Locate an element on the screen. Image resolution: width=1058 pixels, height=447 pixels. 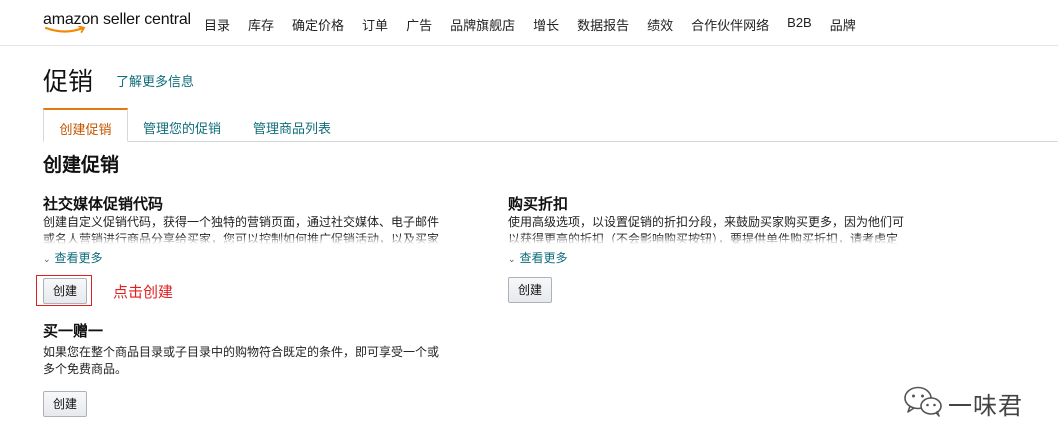
nav-partner-network: 合作伙伴网络 is located at coordinates (730, 24).